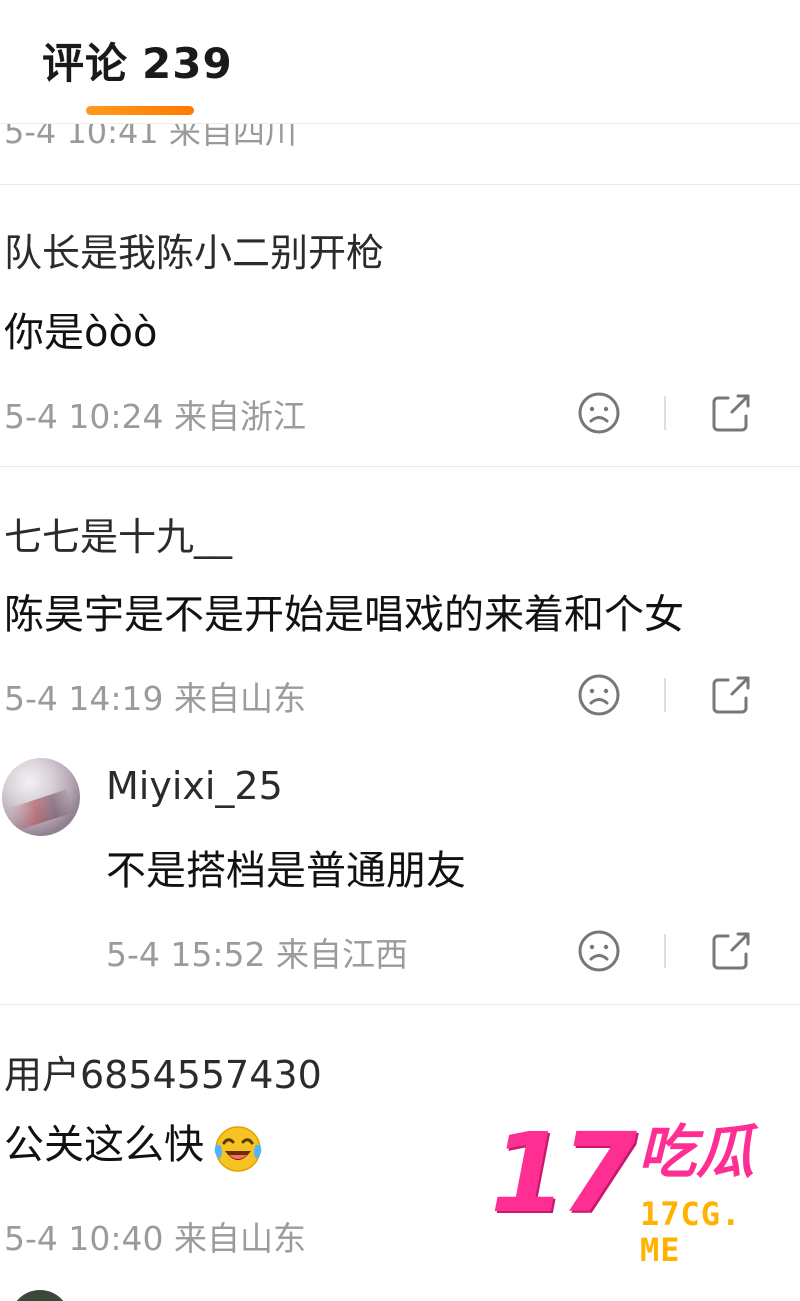 The width and height of the screenshot is (800, 1301). Describe the element at coordinates (238, 1149) in the screenshot. I see `laughing-crying-emoji-icon` at that location.